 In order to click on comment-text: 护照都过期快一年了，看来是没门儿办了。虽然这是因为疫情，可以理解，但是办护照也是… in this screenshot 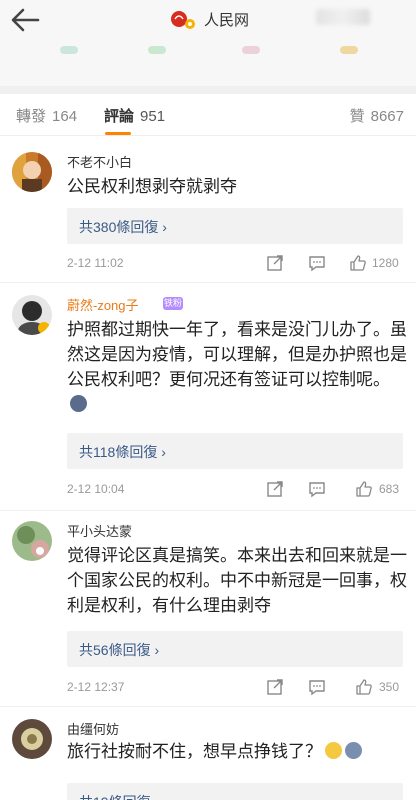, I will do `click(237, 367)`.